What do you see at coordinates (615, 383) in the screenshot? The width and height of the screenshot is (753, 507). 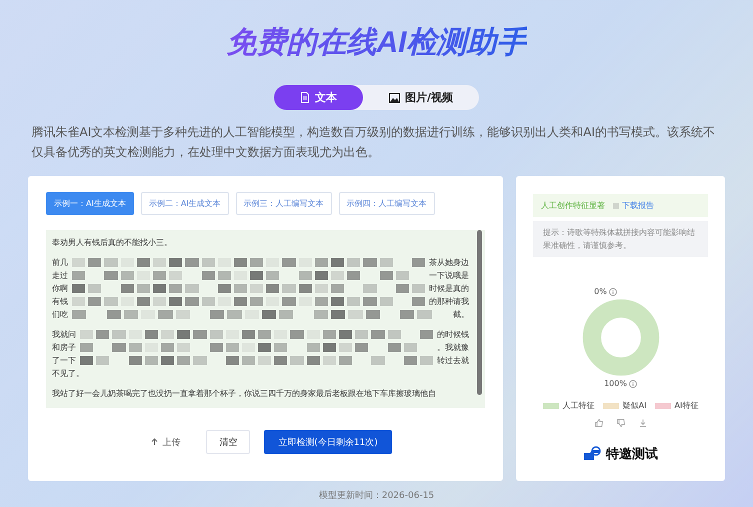 I see `percent-label: 100%` at bounding box center [615, 383].